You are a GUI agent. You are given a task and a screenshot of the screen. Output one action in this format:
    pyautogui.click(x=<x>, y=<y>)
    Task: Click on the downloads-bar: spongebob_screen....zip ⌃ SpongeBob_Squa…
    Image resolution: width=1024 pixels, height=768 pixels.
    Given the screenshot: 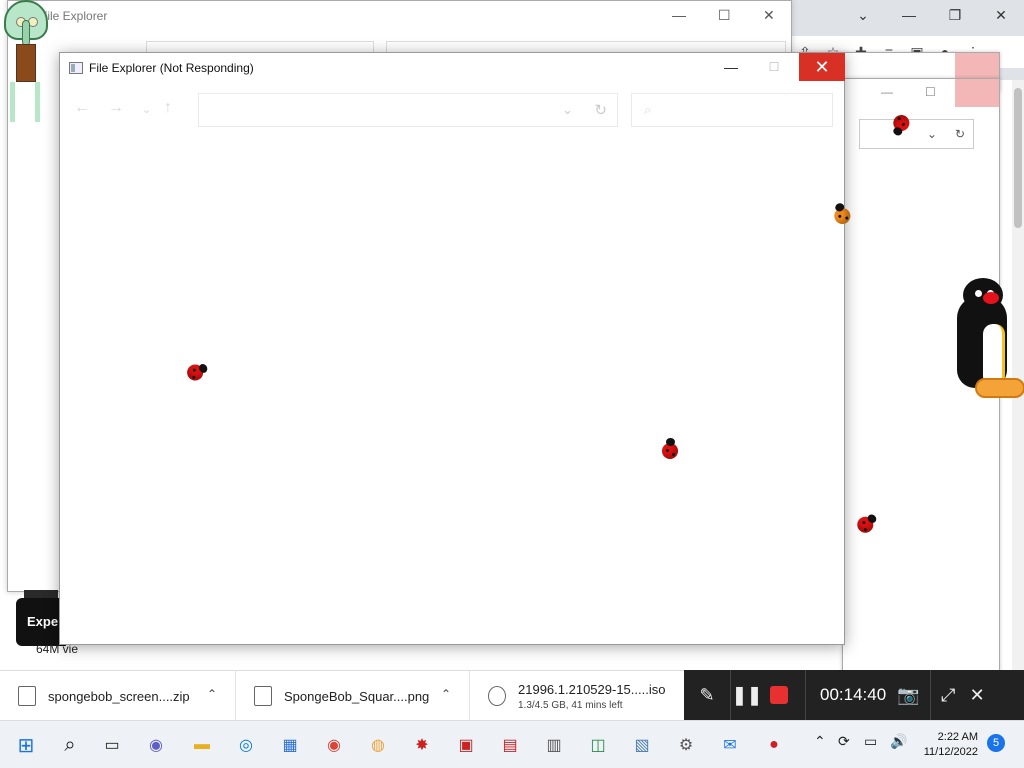 What is the action you would take?
    pyautogui.click(x=342, y=695)
    